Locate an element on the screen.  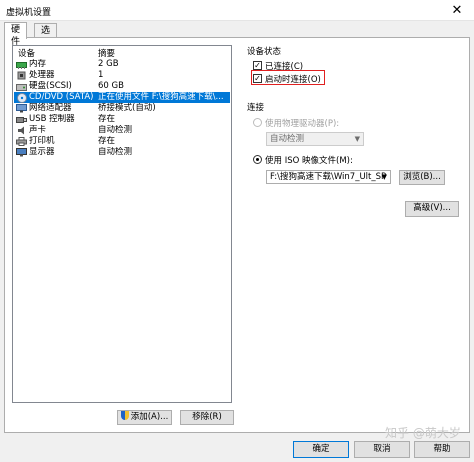
device-name: USB 控制器 is located at coordinates (52, 119).